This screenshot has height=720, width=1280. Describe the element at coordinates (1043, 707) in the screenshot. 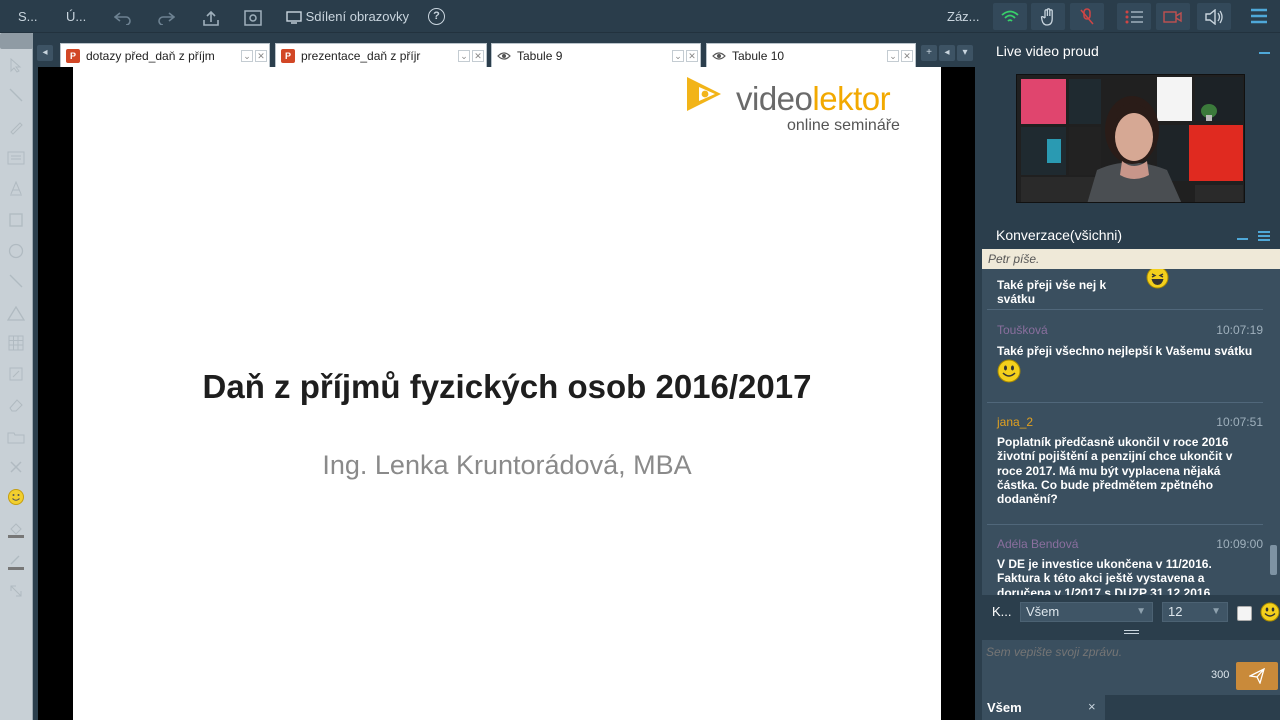

I see `chat-tab-vsem: Všem ×` at that location.